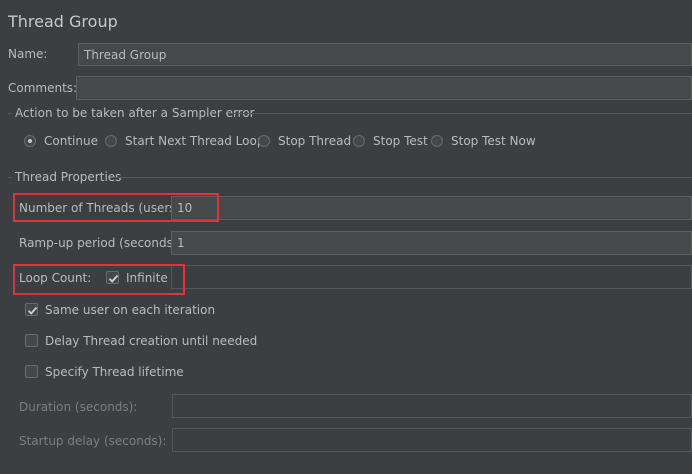 This screenshot has height=474, width=692. Describe the element at coordinates (28, 54) in the screenshot. I see `name-label: Name:` at that location.